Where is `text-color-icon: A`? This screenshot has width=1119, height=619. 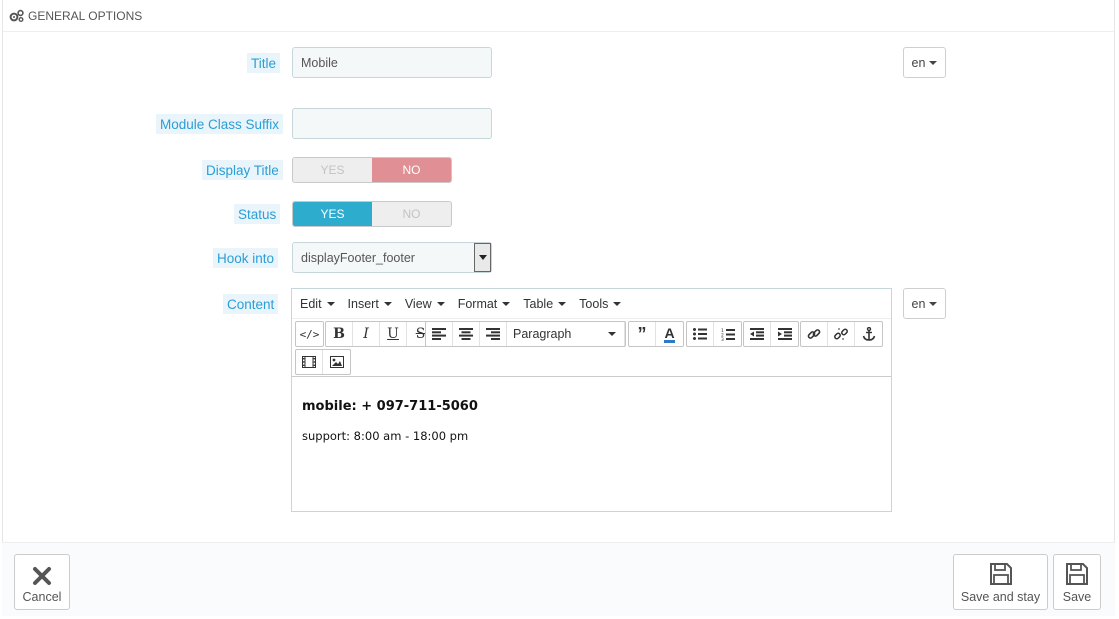
text-color-icon: A is located at coordinates (669, 334).